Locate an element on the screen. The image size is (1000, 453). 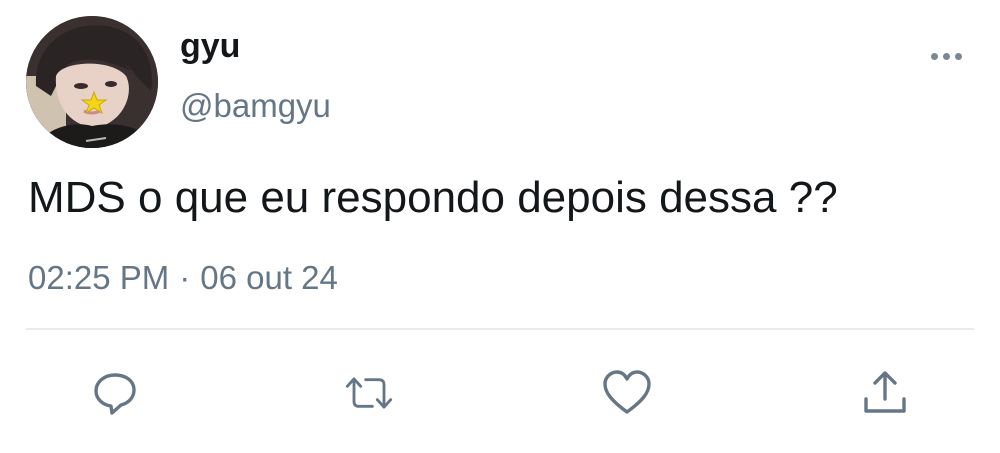
tweet-date: 06 out 24 is located at coordinates (269, 277).